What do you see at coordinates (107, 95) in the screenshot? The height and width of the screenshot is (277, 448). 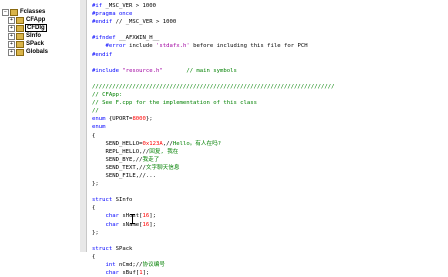 I see `code-line: // CFApp:` at bounding box center [107, 95].